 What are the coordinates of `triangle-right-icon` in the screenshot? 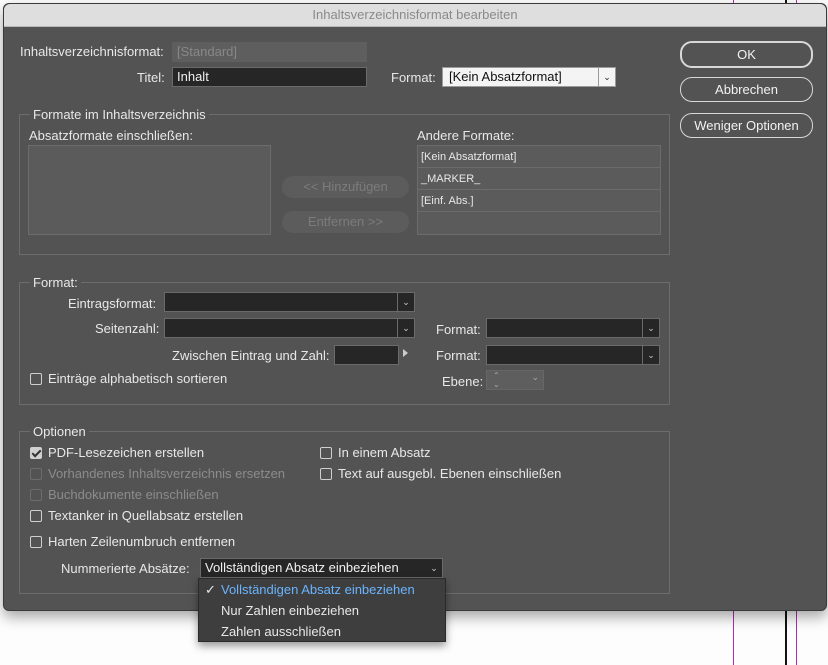 It's located at (405, 353).